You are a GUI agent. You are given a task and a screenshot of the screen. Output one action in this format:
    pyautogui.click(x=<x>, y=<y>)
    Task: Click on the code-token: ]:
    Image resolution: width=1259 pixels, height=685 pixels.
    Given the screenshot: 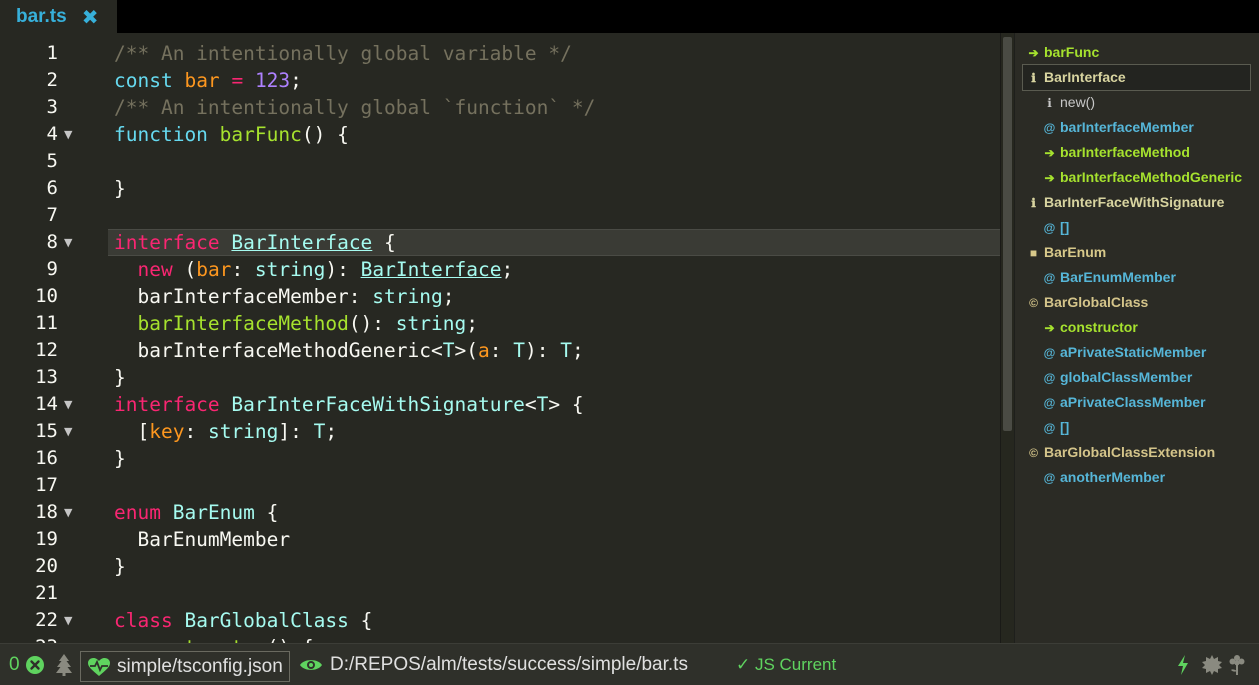 What is the action you would take?
    pyautogui.click(x=296, y=431)
    